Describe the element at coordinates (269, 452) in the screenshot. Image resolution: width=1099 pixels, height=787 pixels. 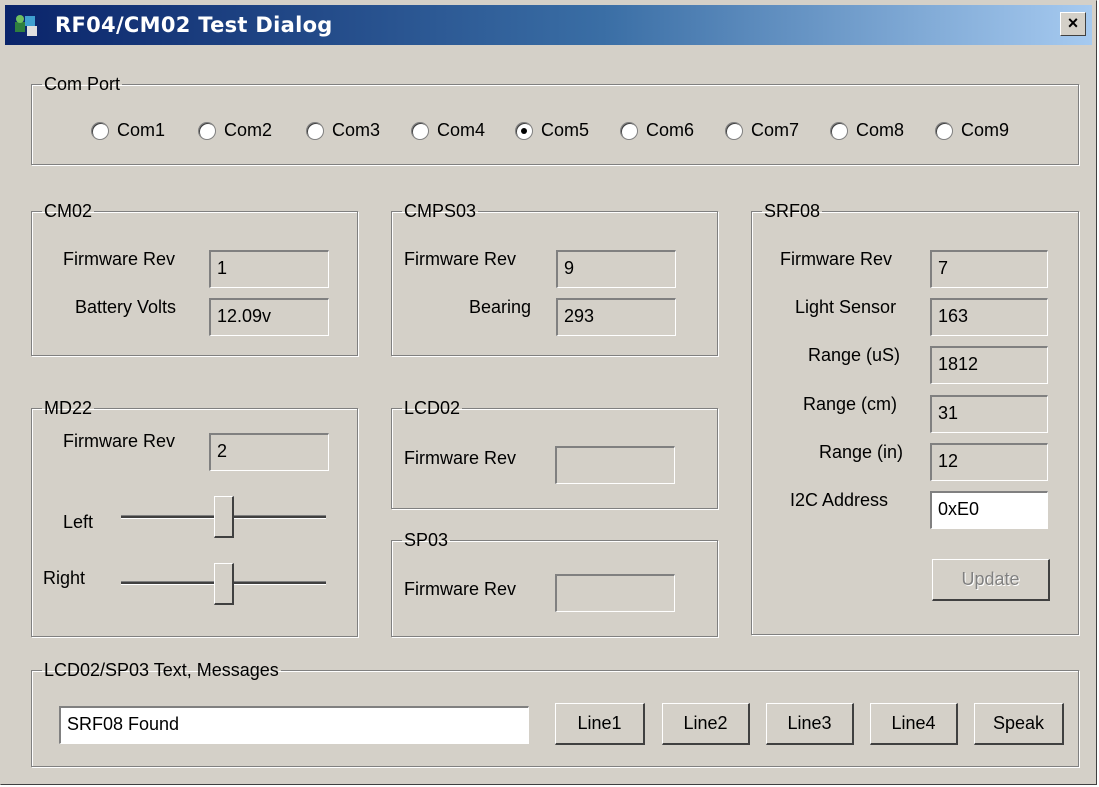
I see `md22-firmware-field: 2` at that location.